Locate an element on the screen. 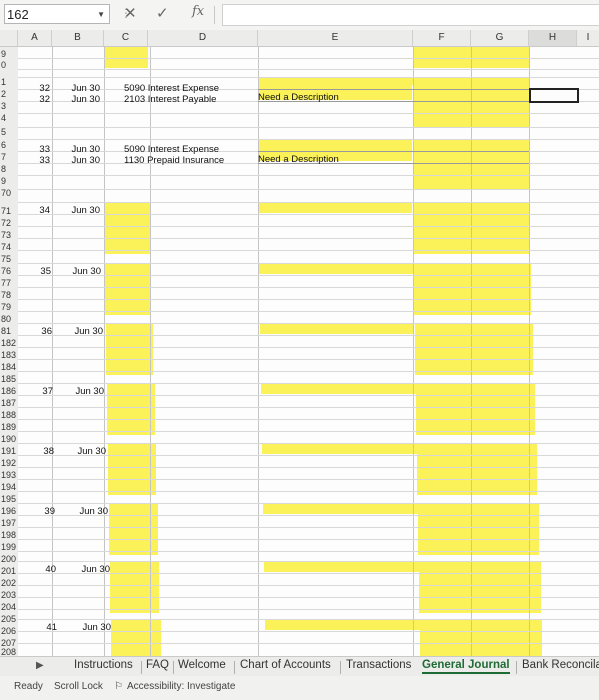 The image size is (599, 700). tab-instructions: Instructions is located at coordinates (103, 665).